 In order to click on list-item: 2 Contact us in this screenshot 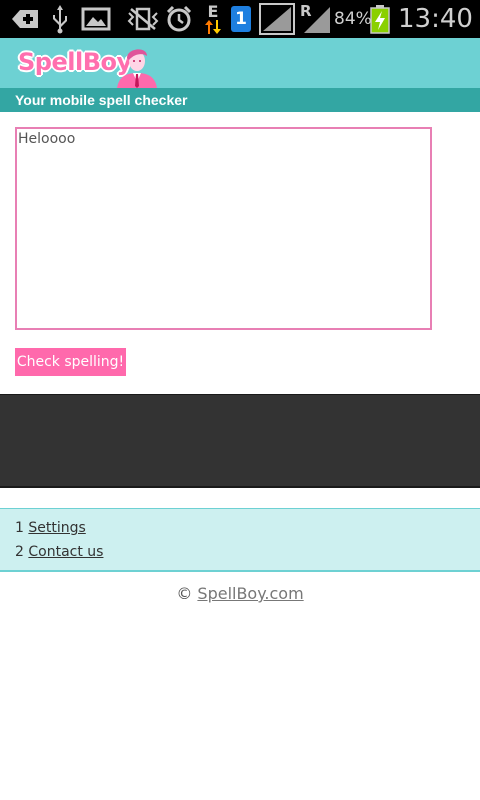, I will do `click(59, 552)`.